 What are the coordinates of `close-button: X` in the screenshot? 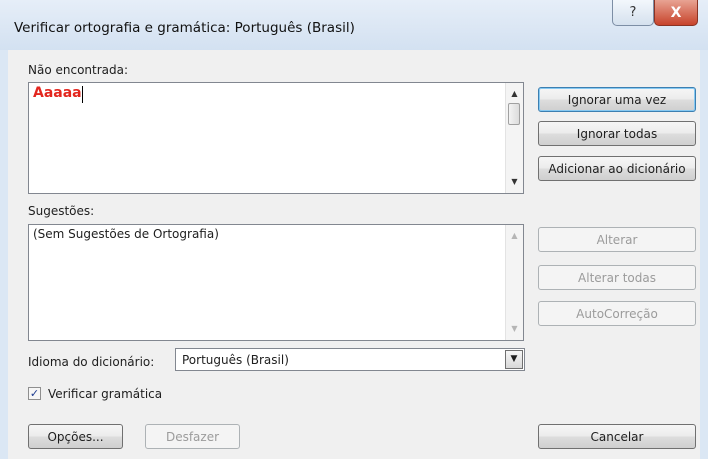 It's located at (676, 13).